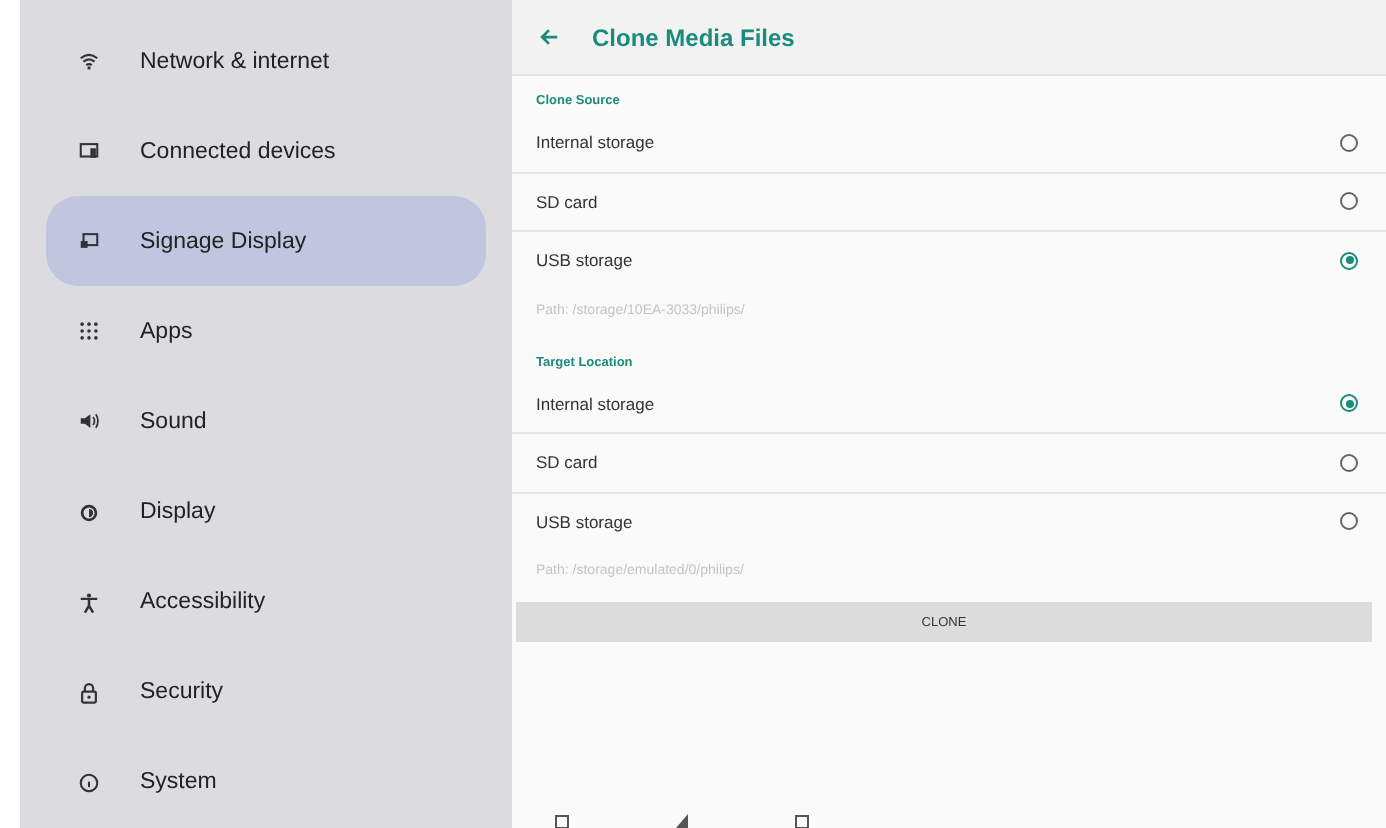  What do you see at coordinates (89, 241) in the screenshot?
I see `display-icon` at bounding box center [89, 241].